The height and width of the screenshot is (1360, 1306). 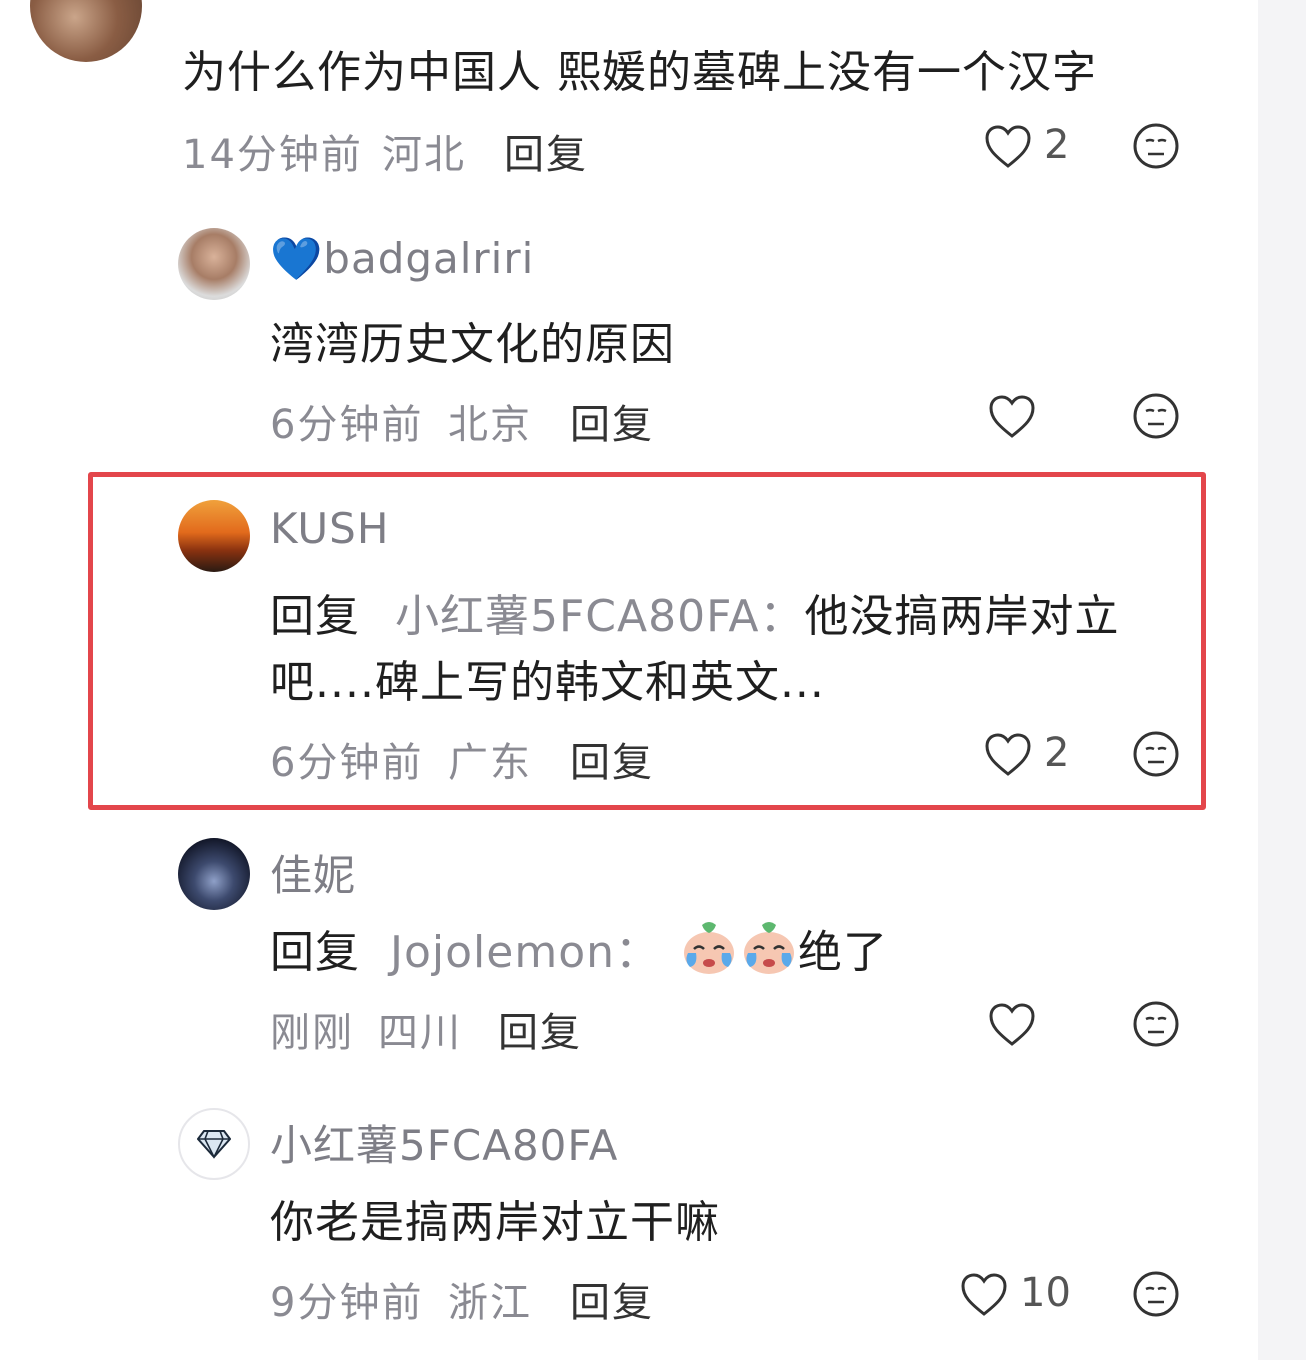 I want to click on comment-text: 回复 小红薯5FCA80FA：他没搞两岸对立, so click(x=694, y=612).